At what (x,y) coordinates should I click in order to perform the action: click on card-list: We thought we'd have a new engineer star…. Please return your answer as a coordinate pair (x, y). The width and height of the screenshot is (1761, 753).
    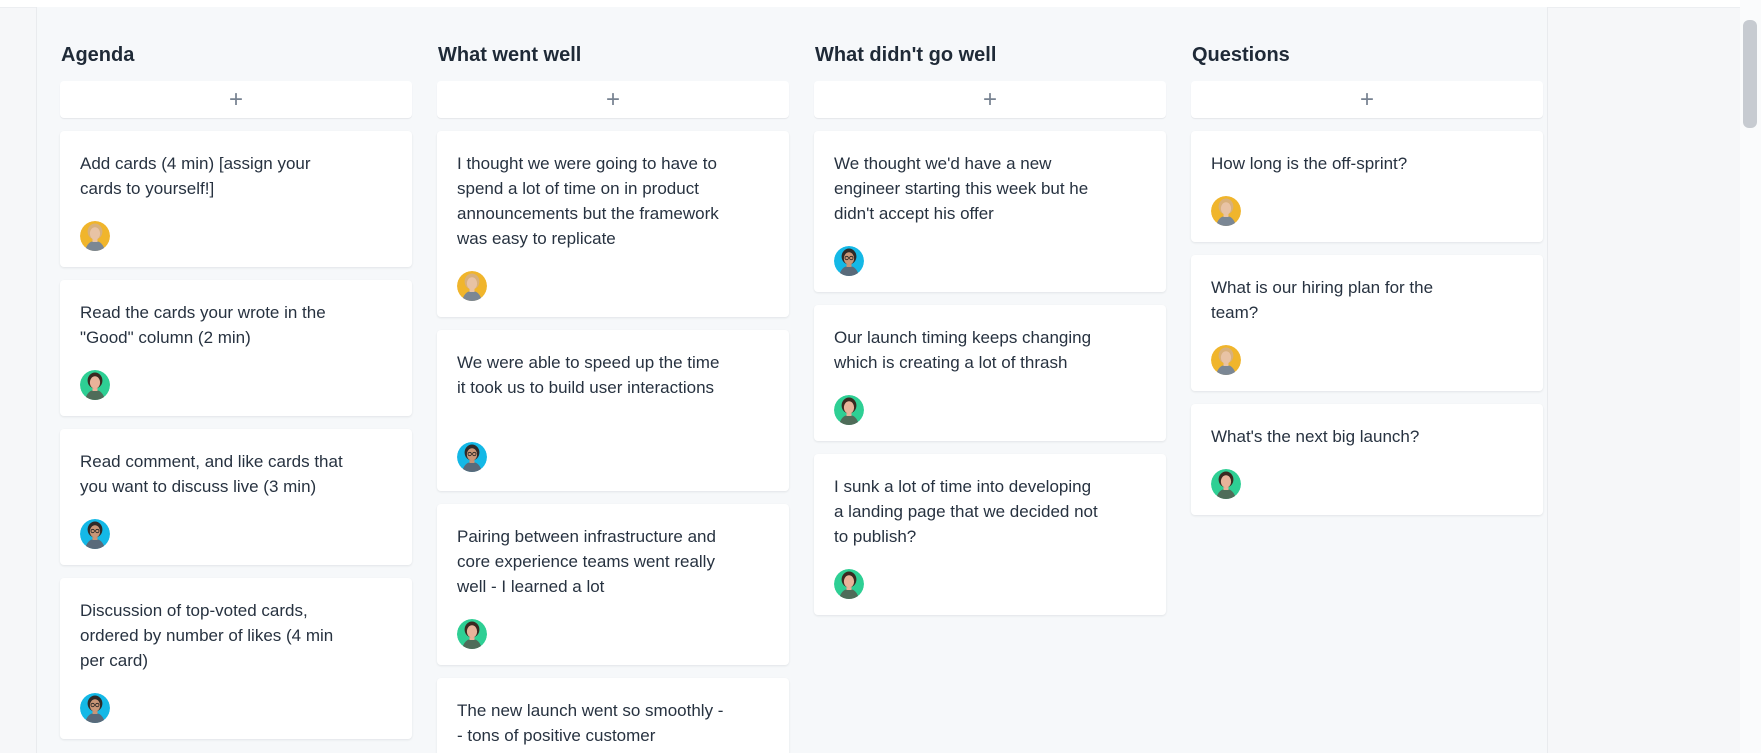
    Looking at the image, I should click on (990, 373).